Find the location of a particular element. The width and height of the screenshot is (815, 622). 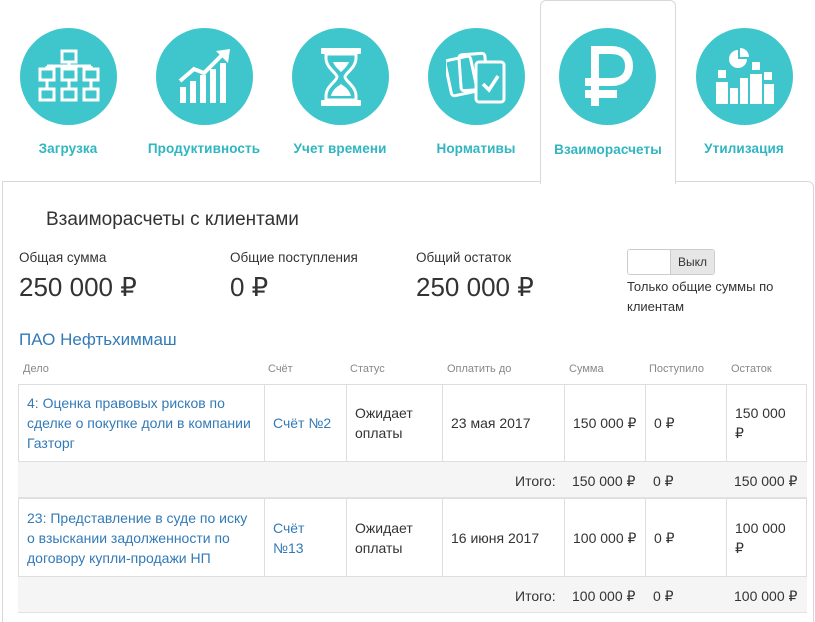

subtotal-amount: 150 000 ₽ is located at coordinates (604, 481).